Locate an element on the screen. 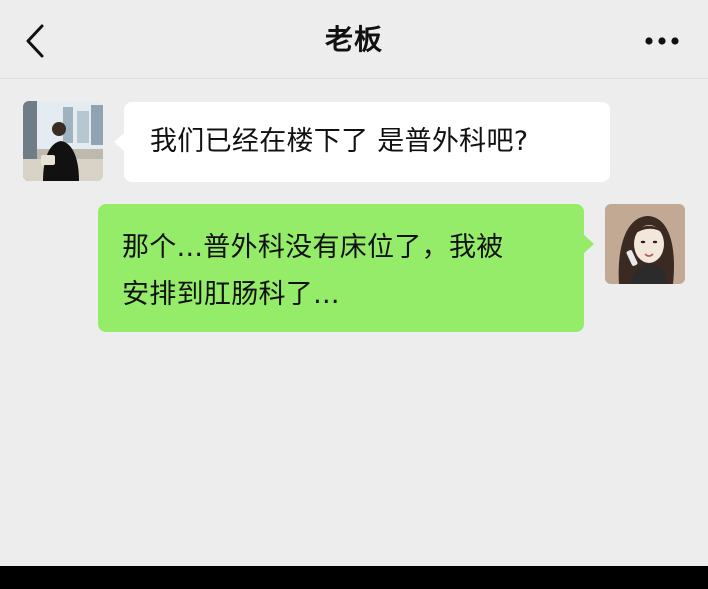  user-avatar-image is located at coordinates (645, 244).